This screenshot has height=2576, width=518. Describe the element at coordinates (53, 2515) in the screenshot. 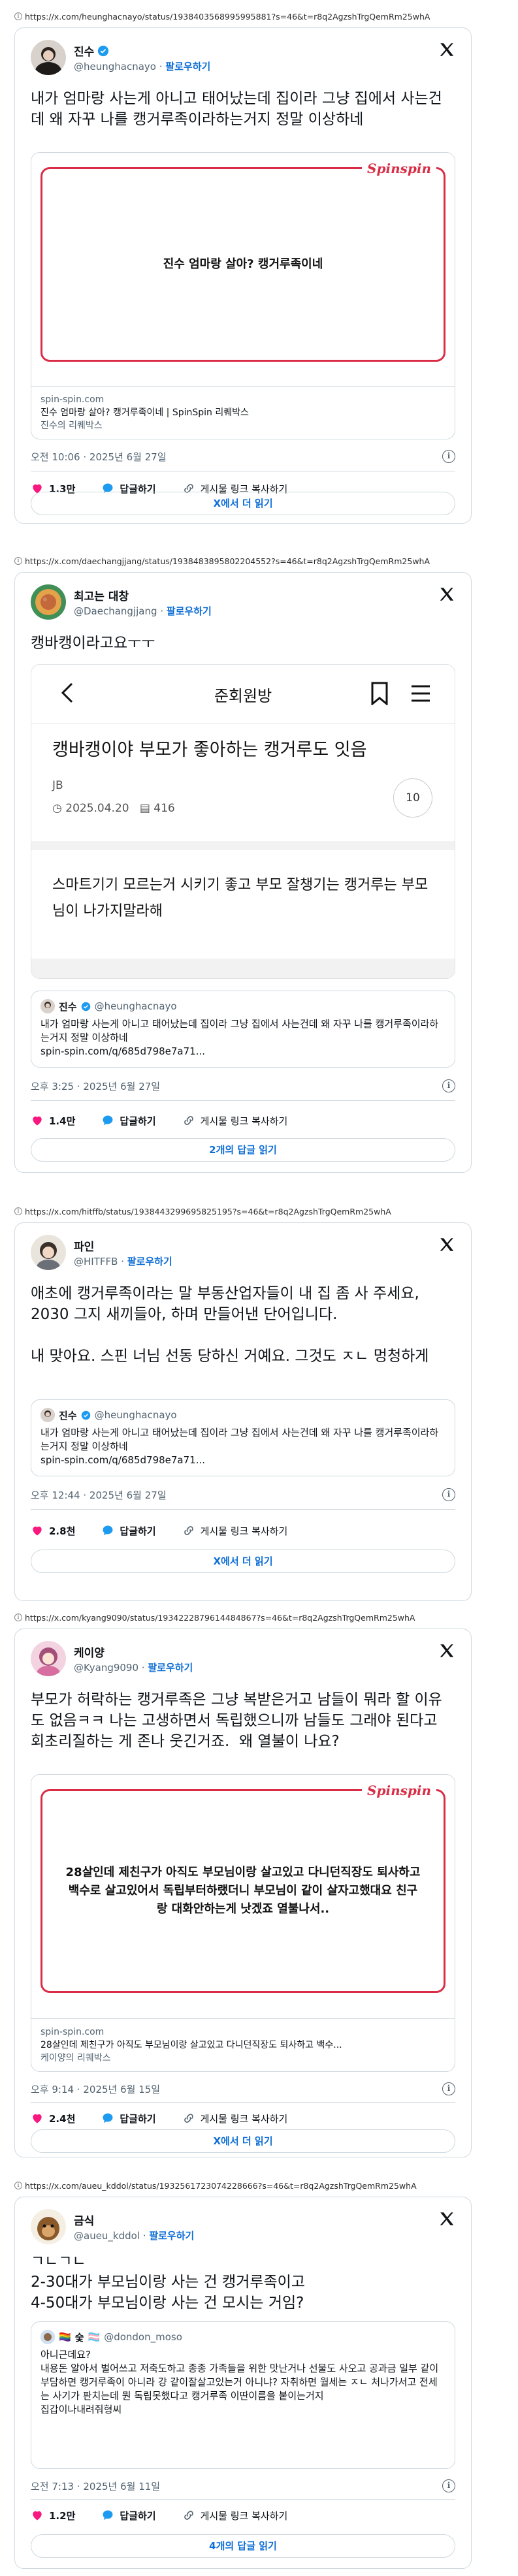

I see `like-button: 1.2만` at that location.